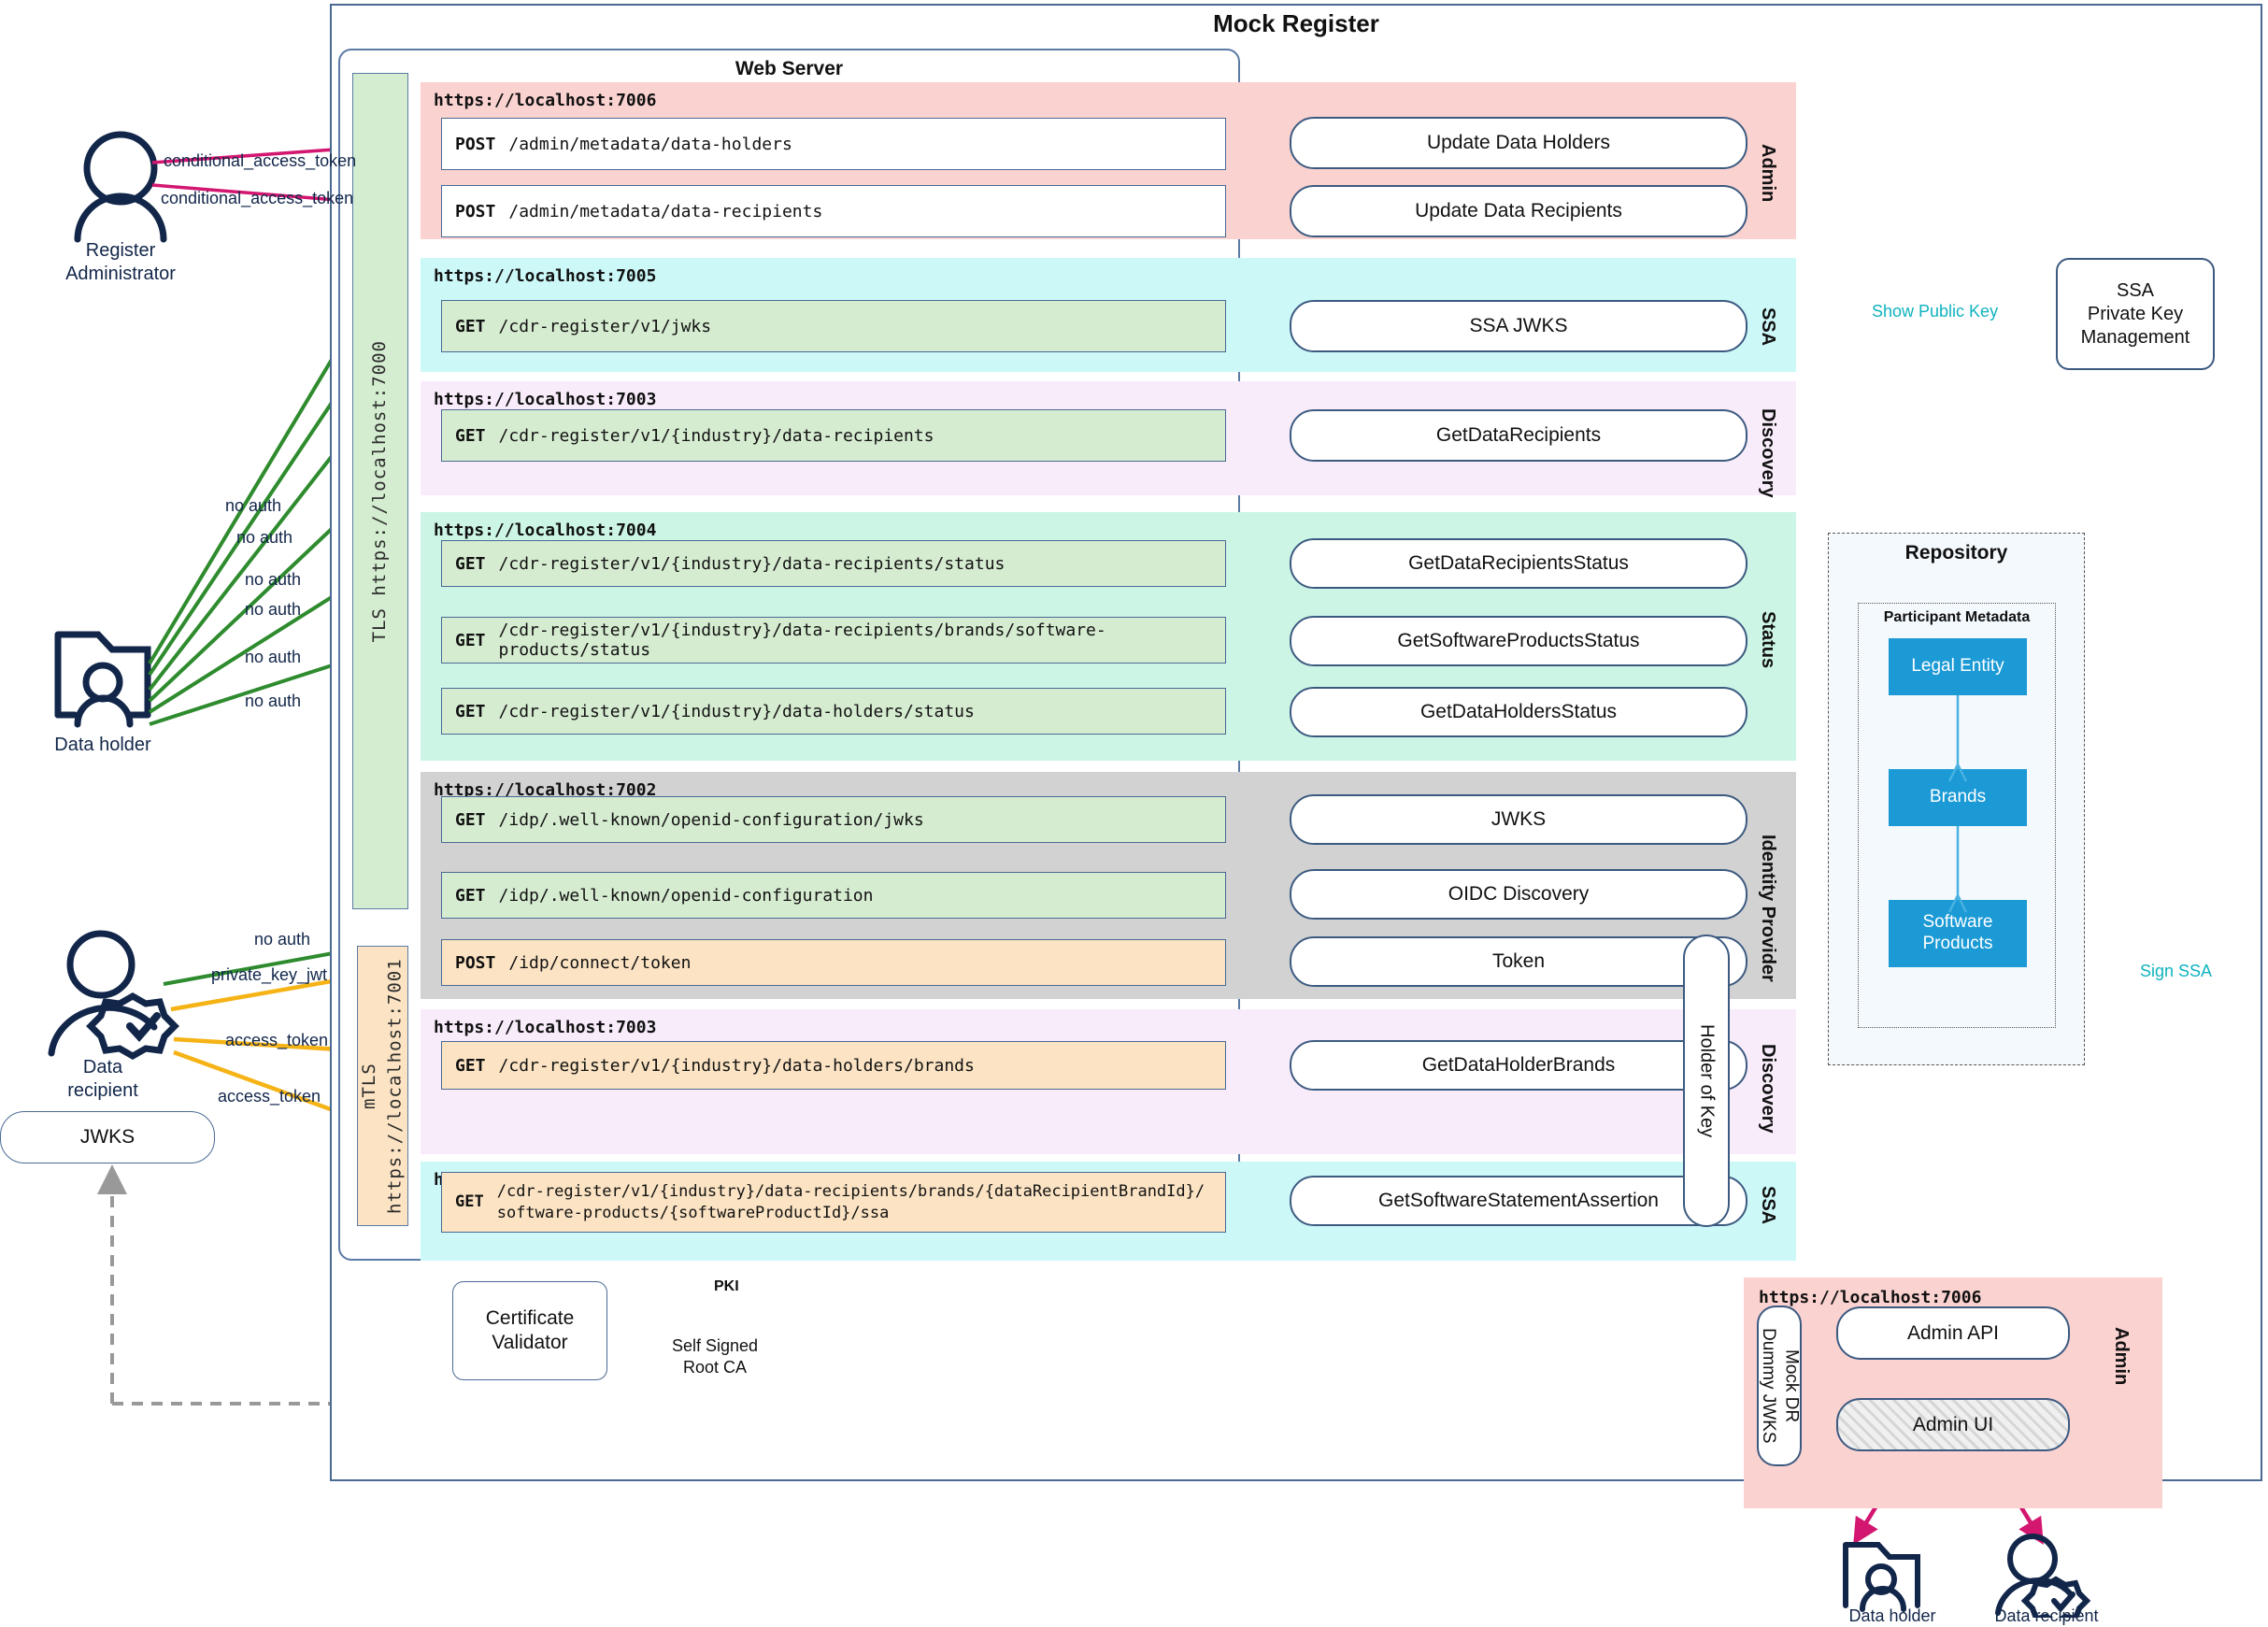 Image resolution: width=2268 pixels, height=1627 pixels. What do you see at coordinates (120, 262) in the screenshot?
I see `actor-label-register-administrator: Register Administrator` at bounding box center [120, 262].